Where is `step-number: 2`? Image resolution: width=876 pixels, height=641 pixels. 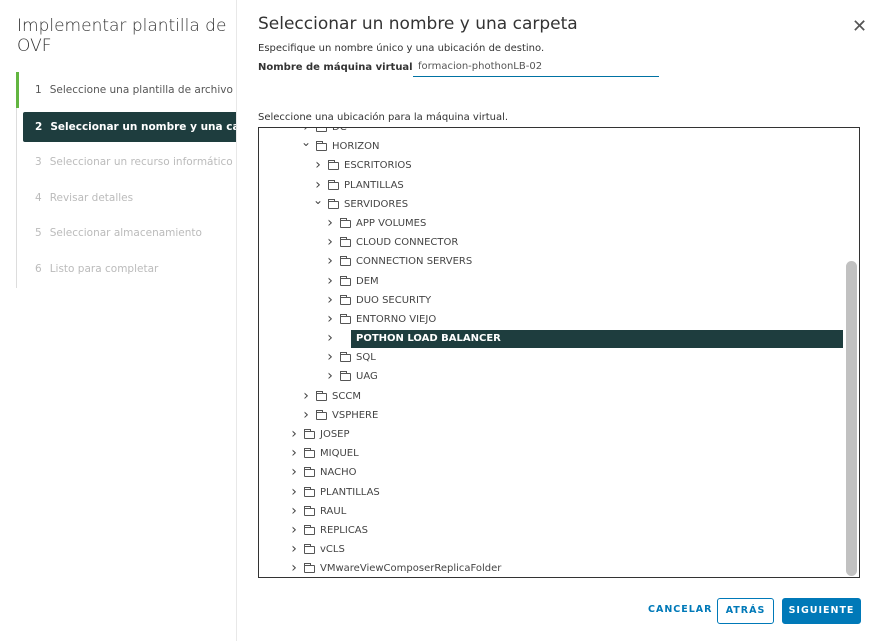
step-number: 2 is located at coordinates (39, 127).